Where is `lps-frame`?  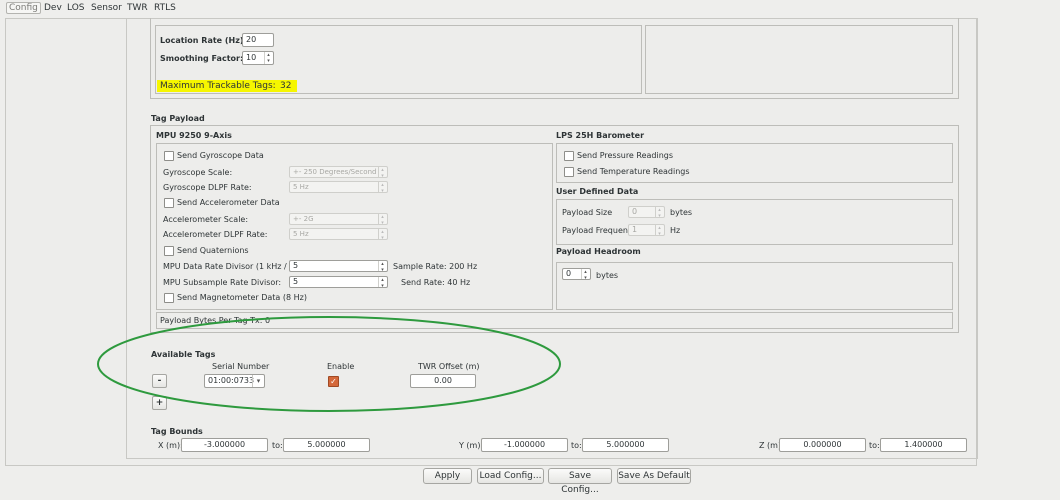 lps-frame is located at coordinates (754, 163).